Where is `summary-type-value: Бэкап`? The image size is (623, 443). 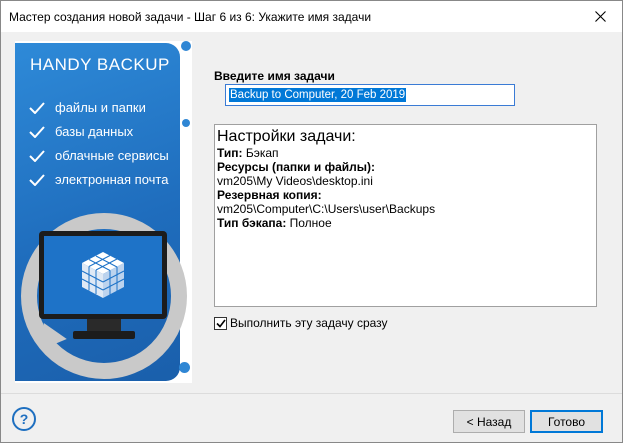 summary-type-value: Бэкап is located at coordinates (260, 153).